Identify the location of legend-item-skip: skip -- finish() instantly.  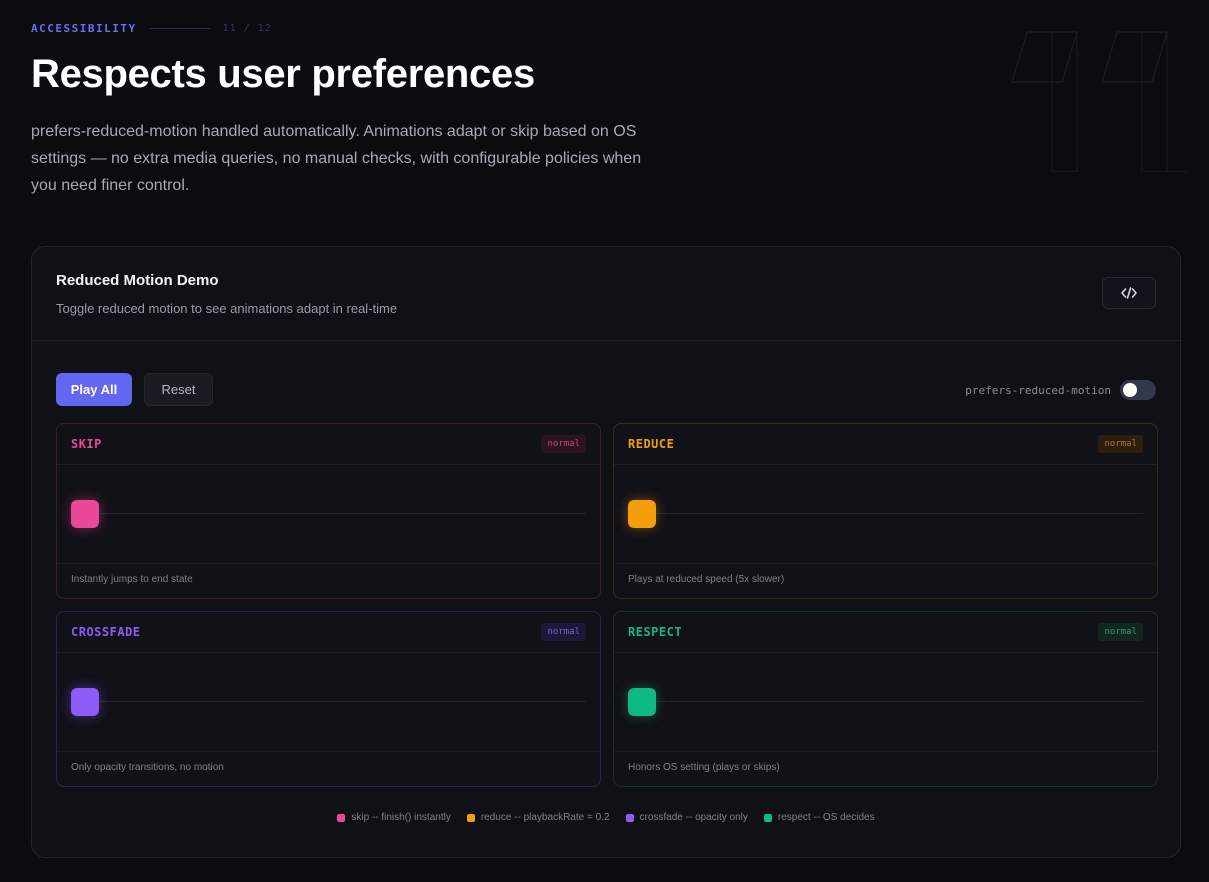
(394, 817).